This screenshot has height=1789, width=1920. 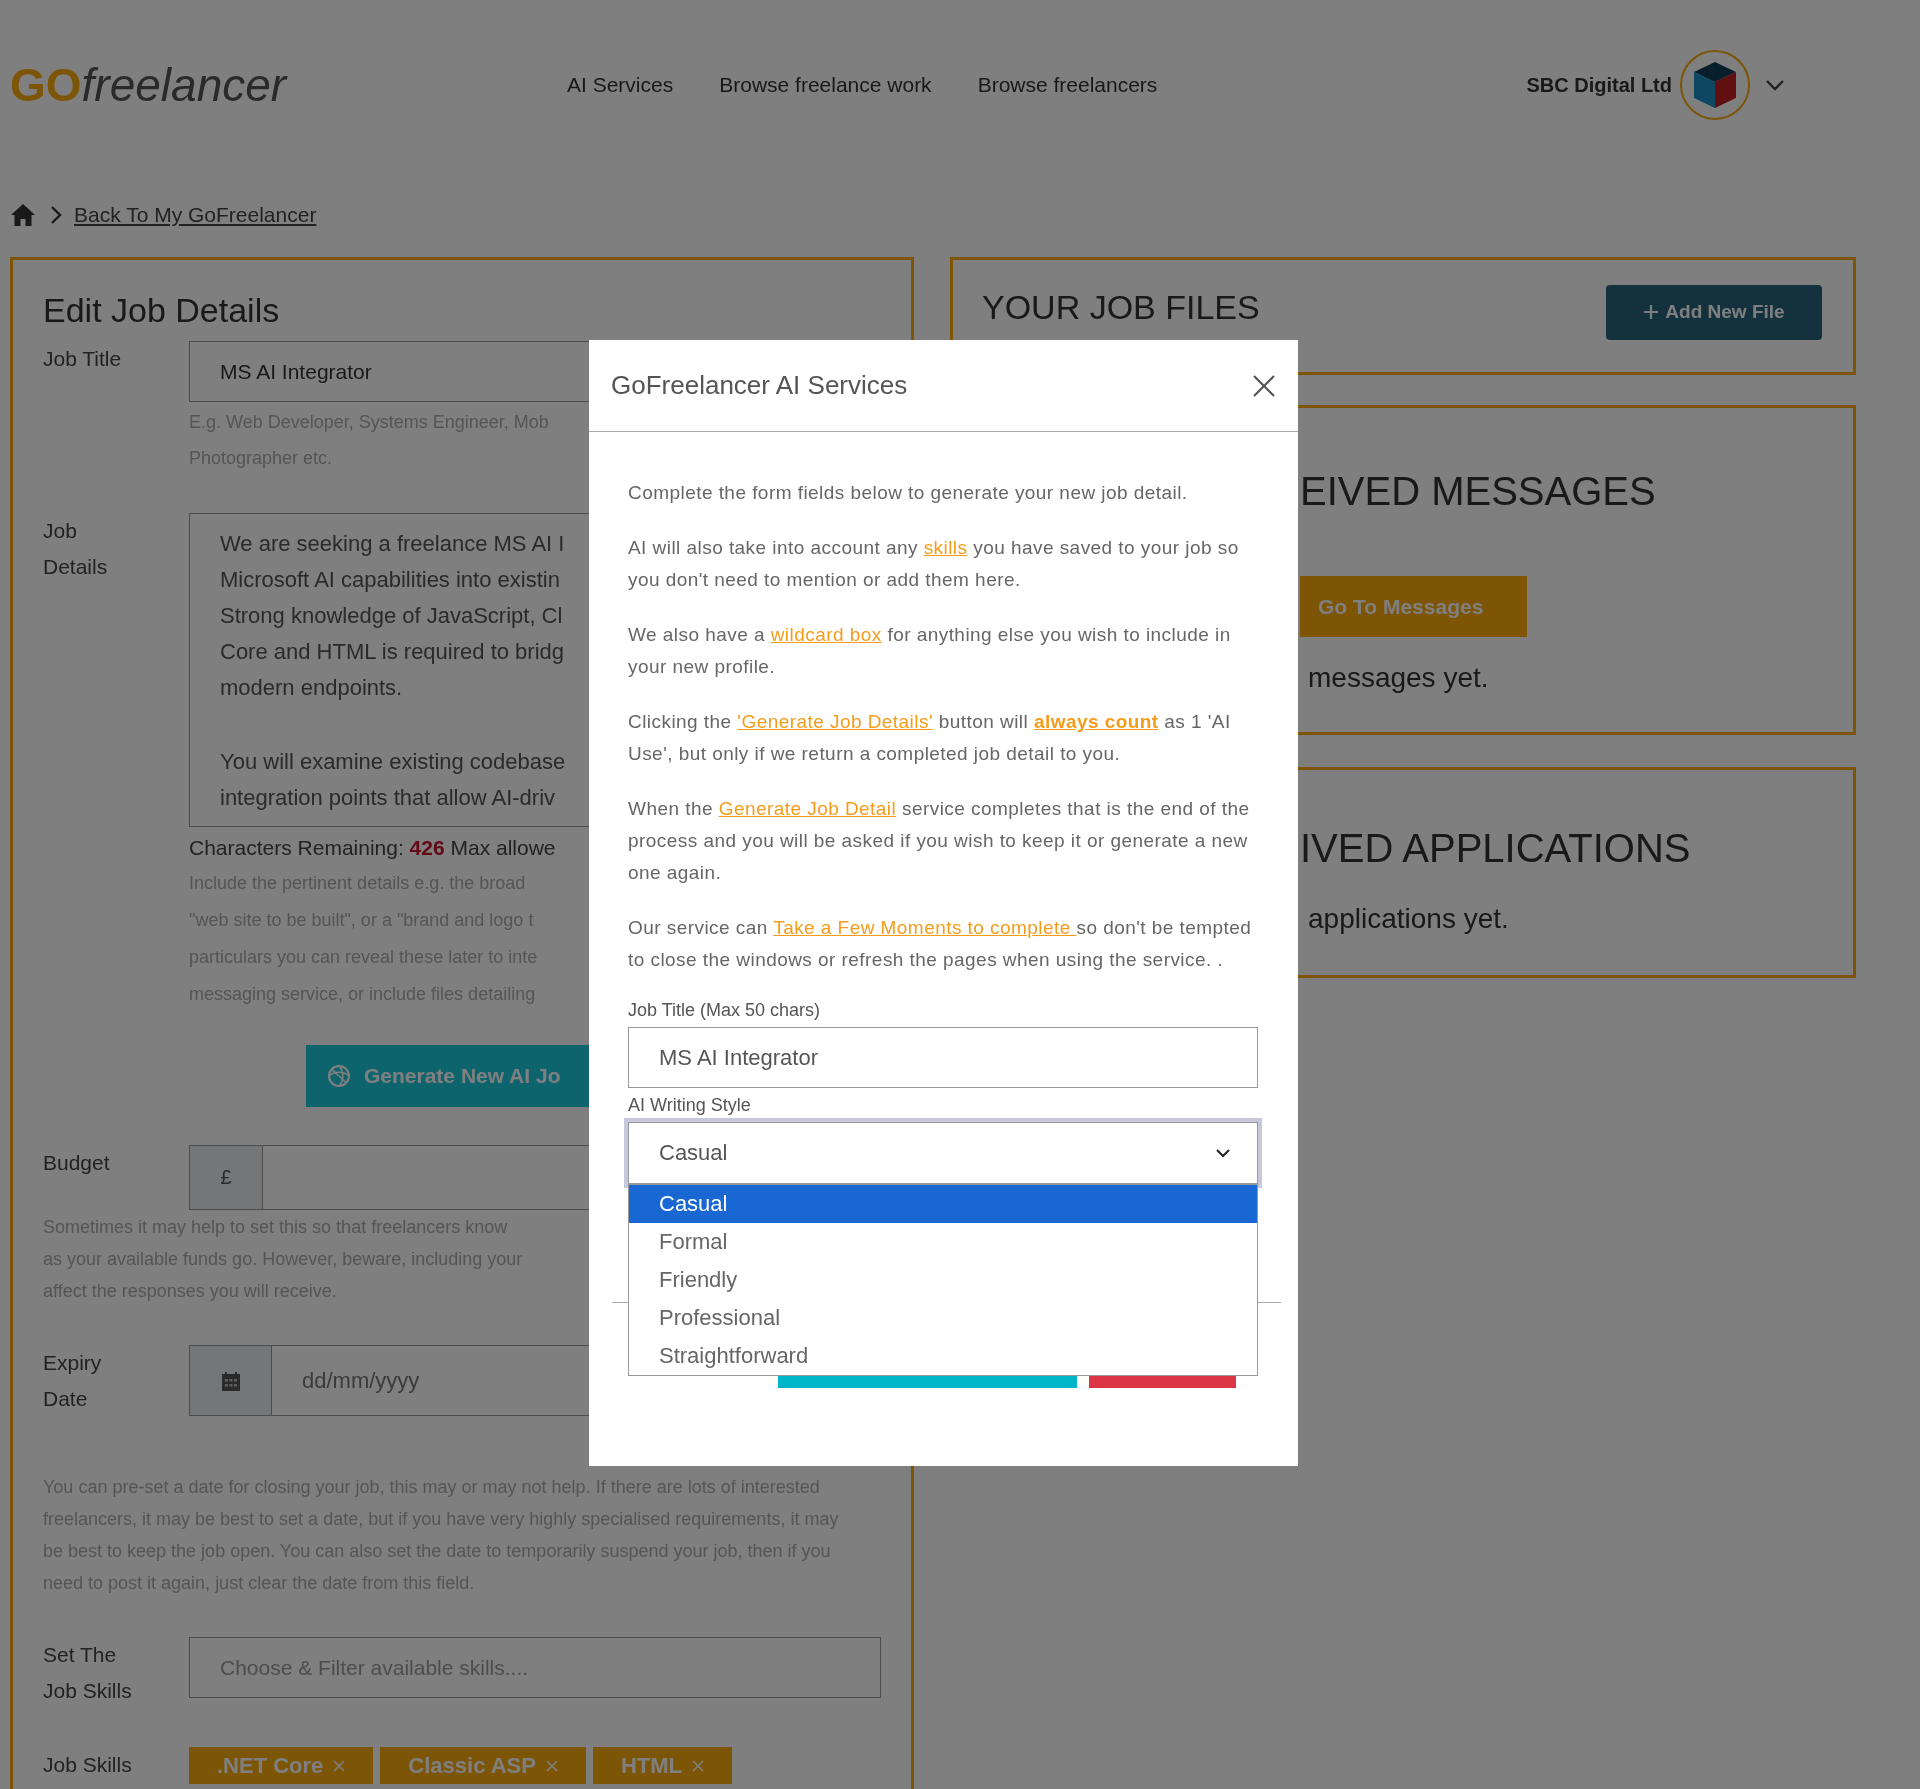 What do you see at coordinates (226, 1177) in the screenshot?
I see `currency-addon: £` at bounding box center [226, 1177].